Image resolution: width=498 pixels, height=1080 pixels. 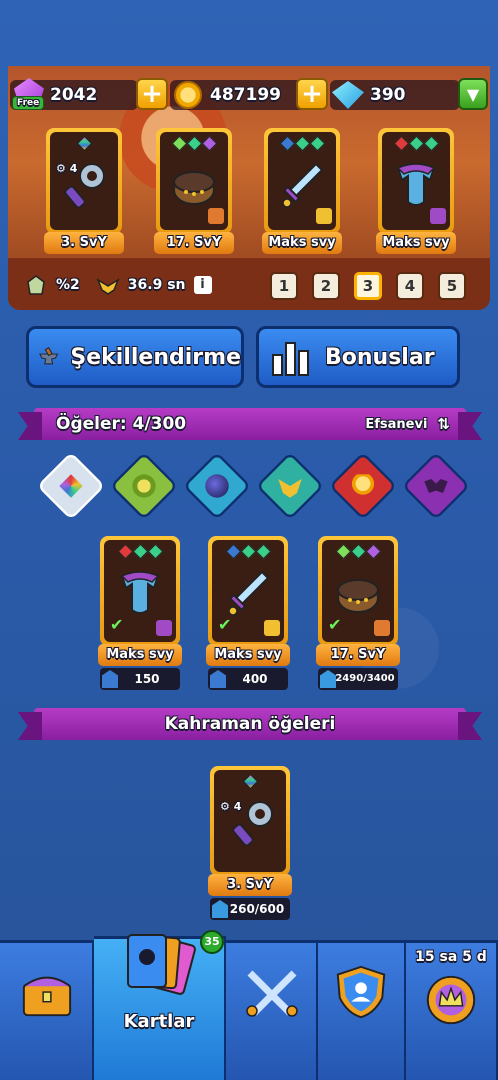 I want to click on page-tab-3: 3, so click(x=368, y=286).